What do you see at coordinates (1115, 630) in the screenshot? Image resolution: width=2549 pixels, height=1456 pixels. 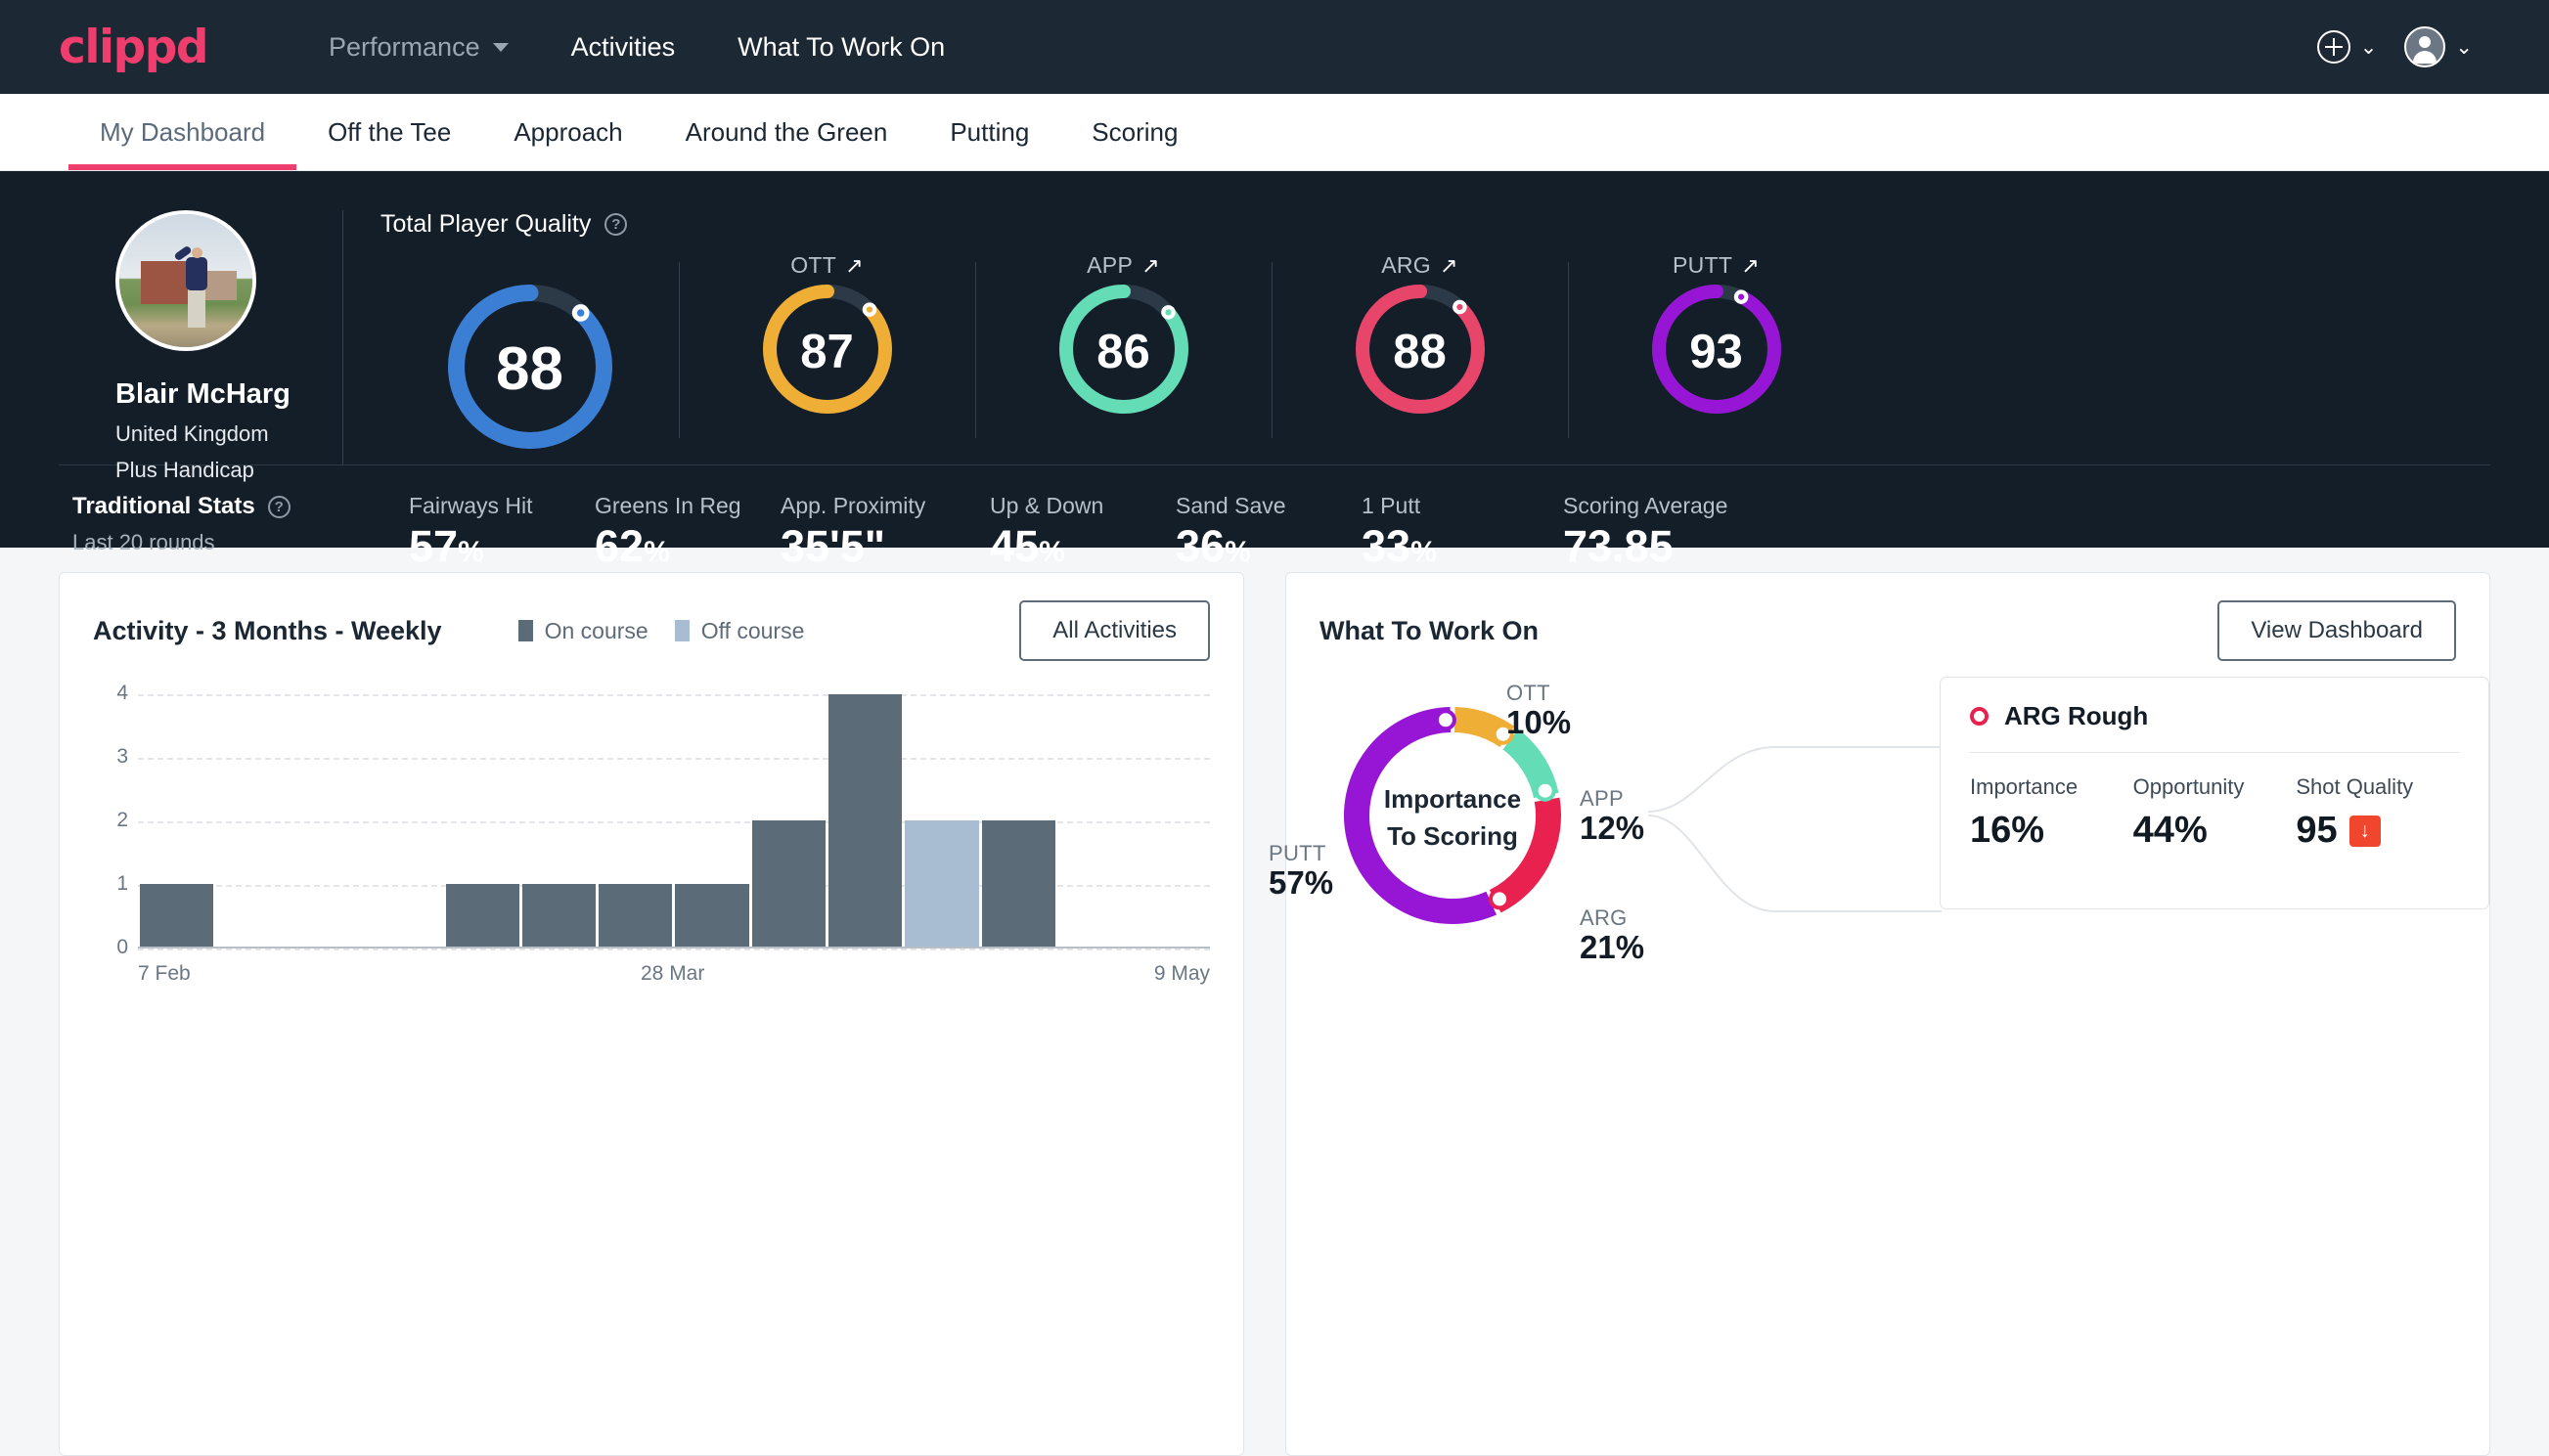 I see `all-activities-button: All Activities` at bounding box center [1115, 630].